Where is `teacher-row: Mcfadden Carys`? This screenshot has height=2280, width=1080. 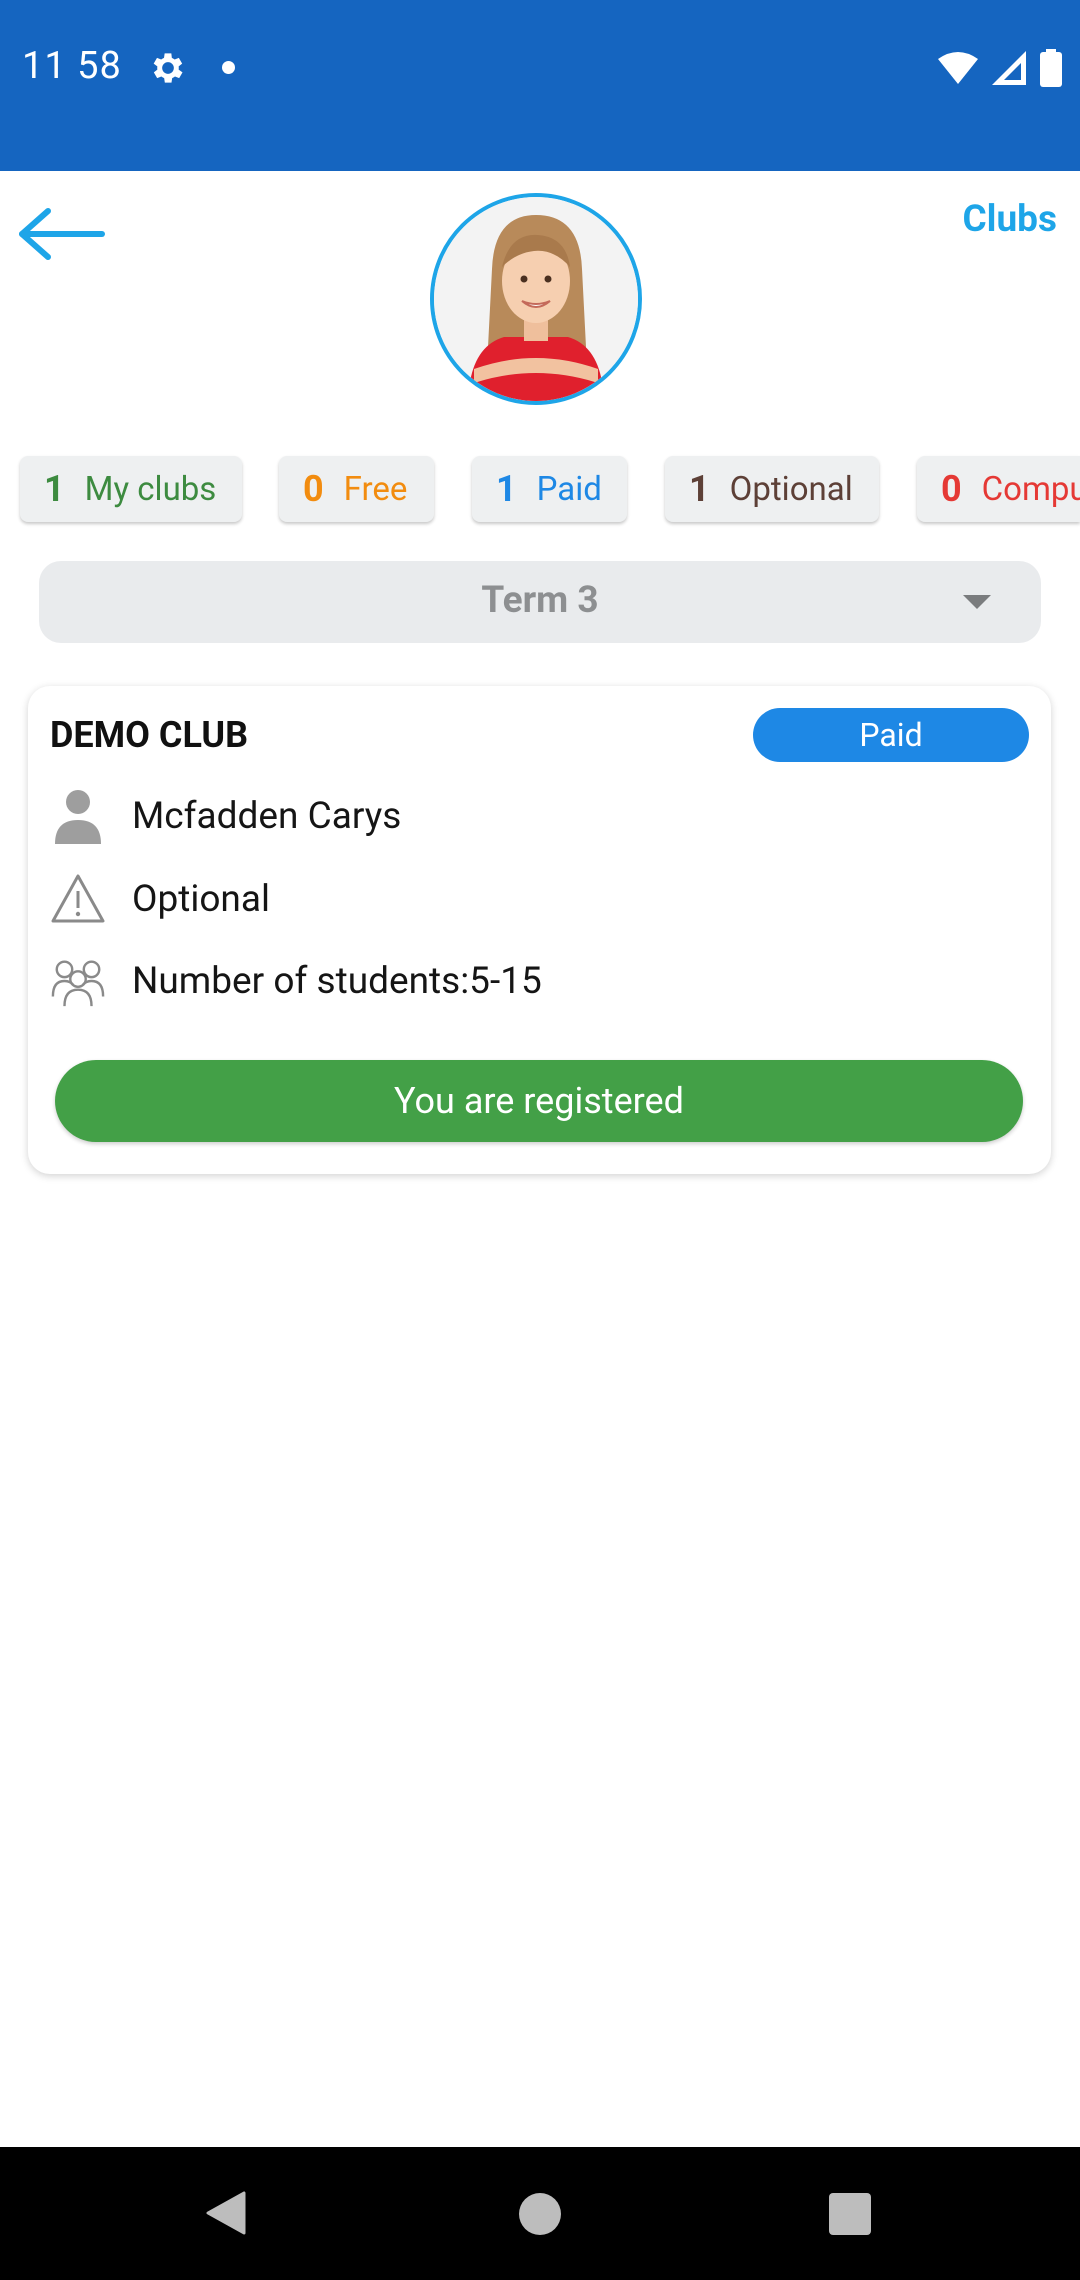 teacher-row: Mcfadden Carys is located at coordinates (225, 816).